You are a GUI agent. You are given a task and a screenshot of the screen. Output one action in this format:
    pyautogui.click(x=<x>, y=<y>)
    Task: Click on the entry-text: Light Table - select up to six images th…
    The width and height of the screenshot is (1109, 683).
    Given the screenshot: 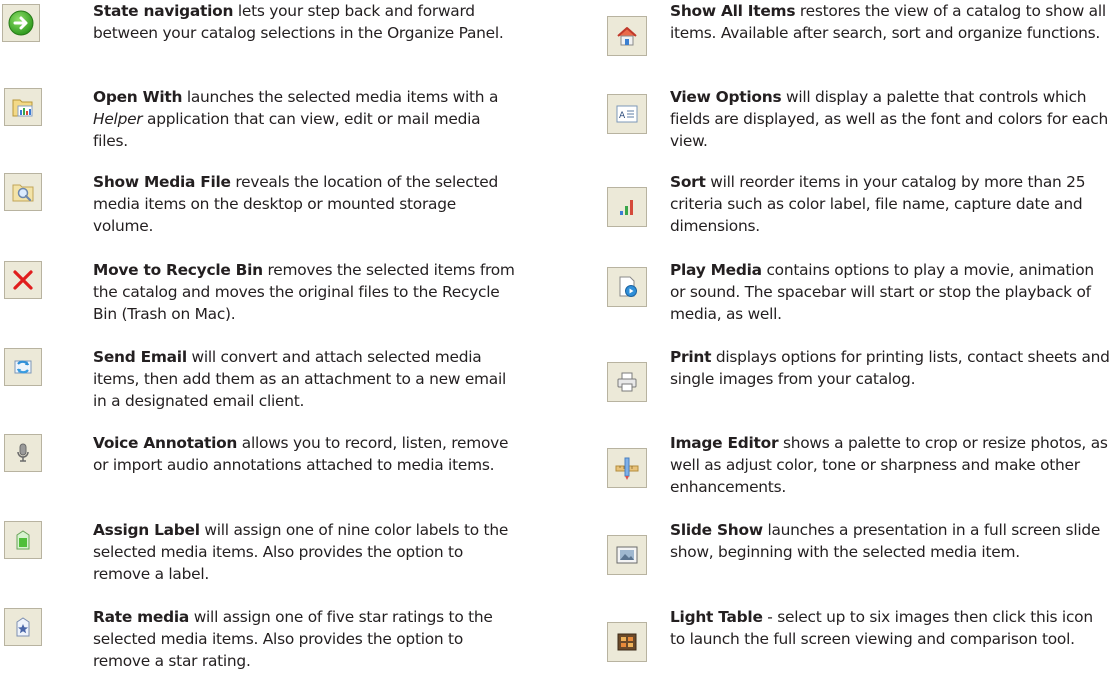 What is the action you would take?
    pyautogui.click(x=889, y=628)
    